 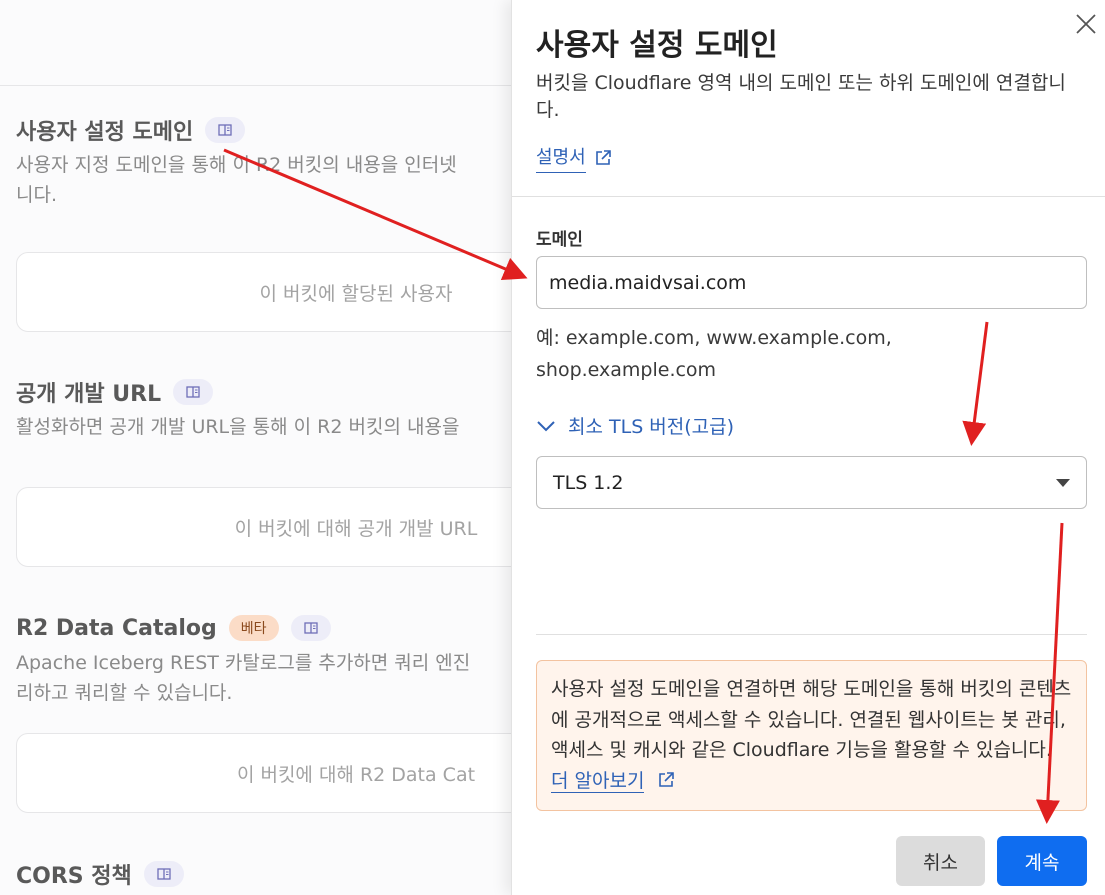 What do you see at coordinates (598, 781) in the screenshot?
I see `learn-more-link: 더 알아보기` at bounding box center [598, 781].